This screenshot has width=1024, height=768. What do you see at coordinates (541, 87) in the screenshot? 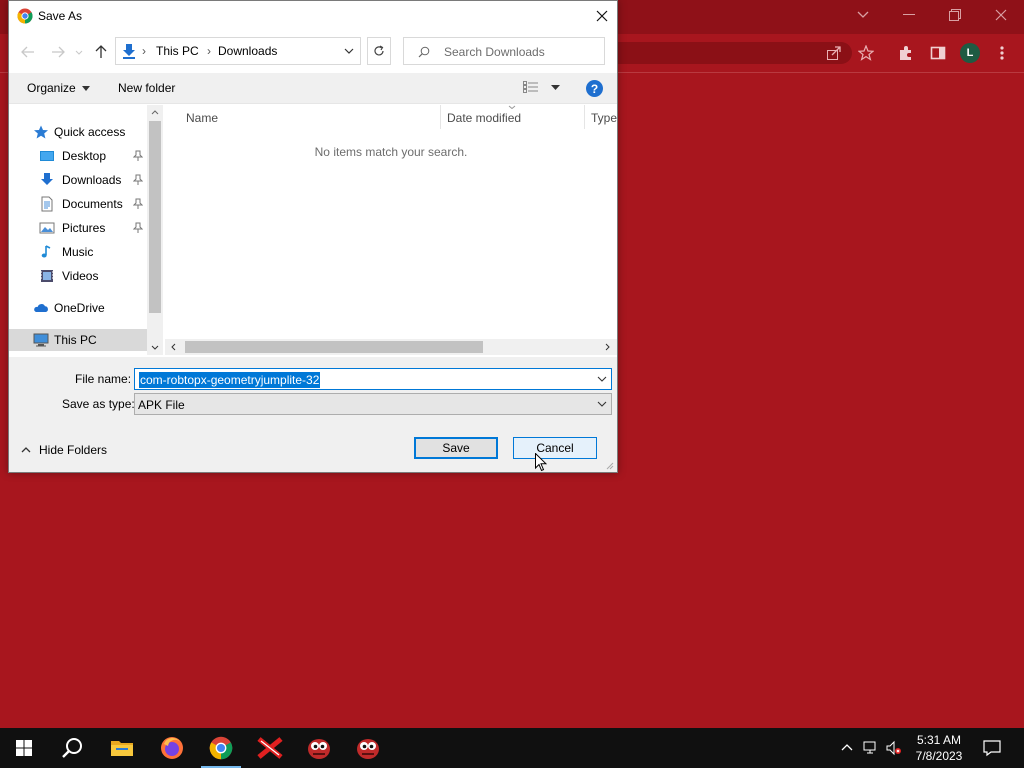
I see `view-options-button` at bounding box center [541, 87].